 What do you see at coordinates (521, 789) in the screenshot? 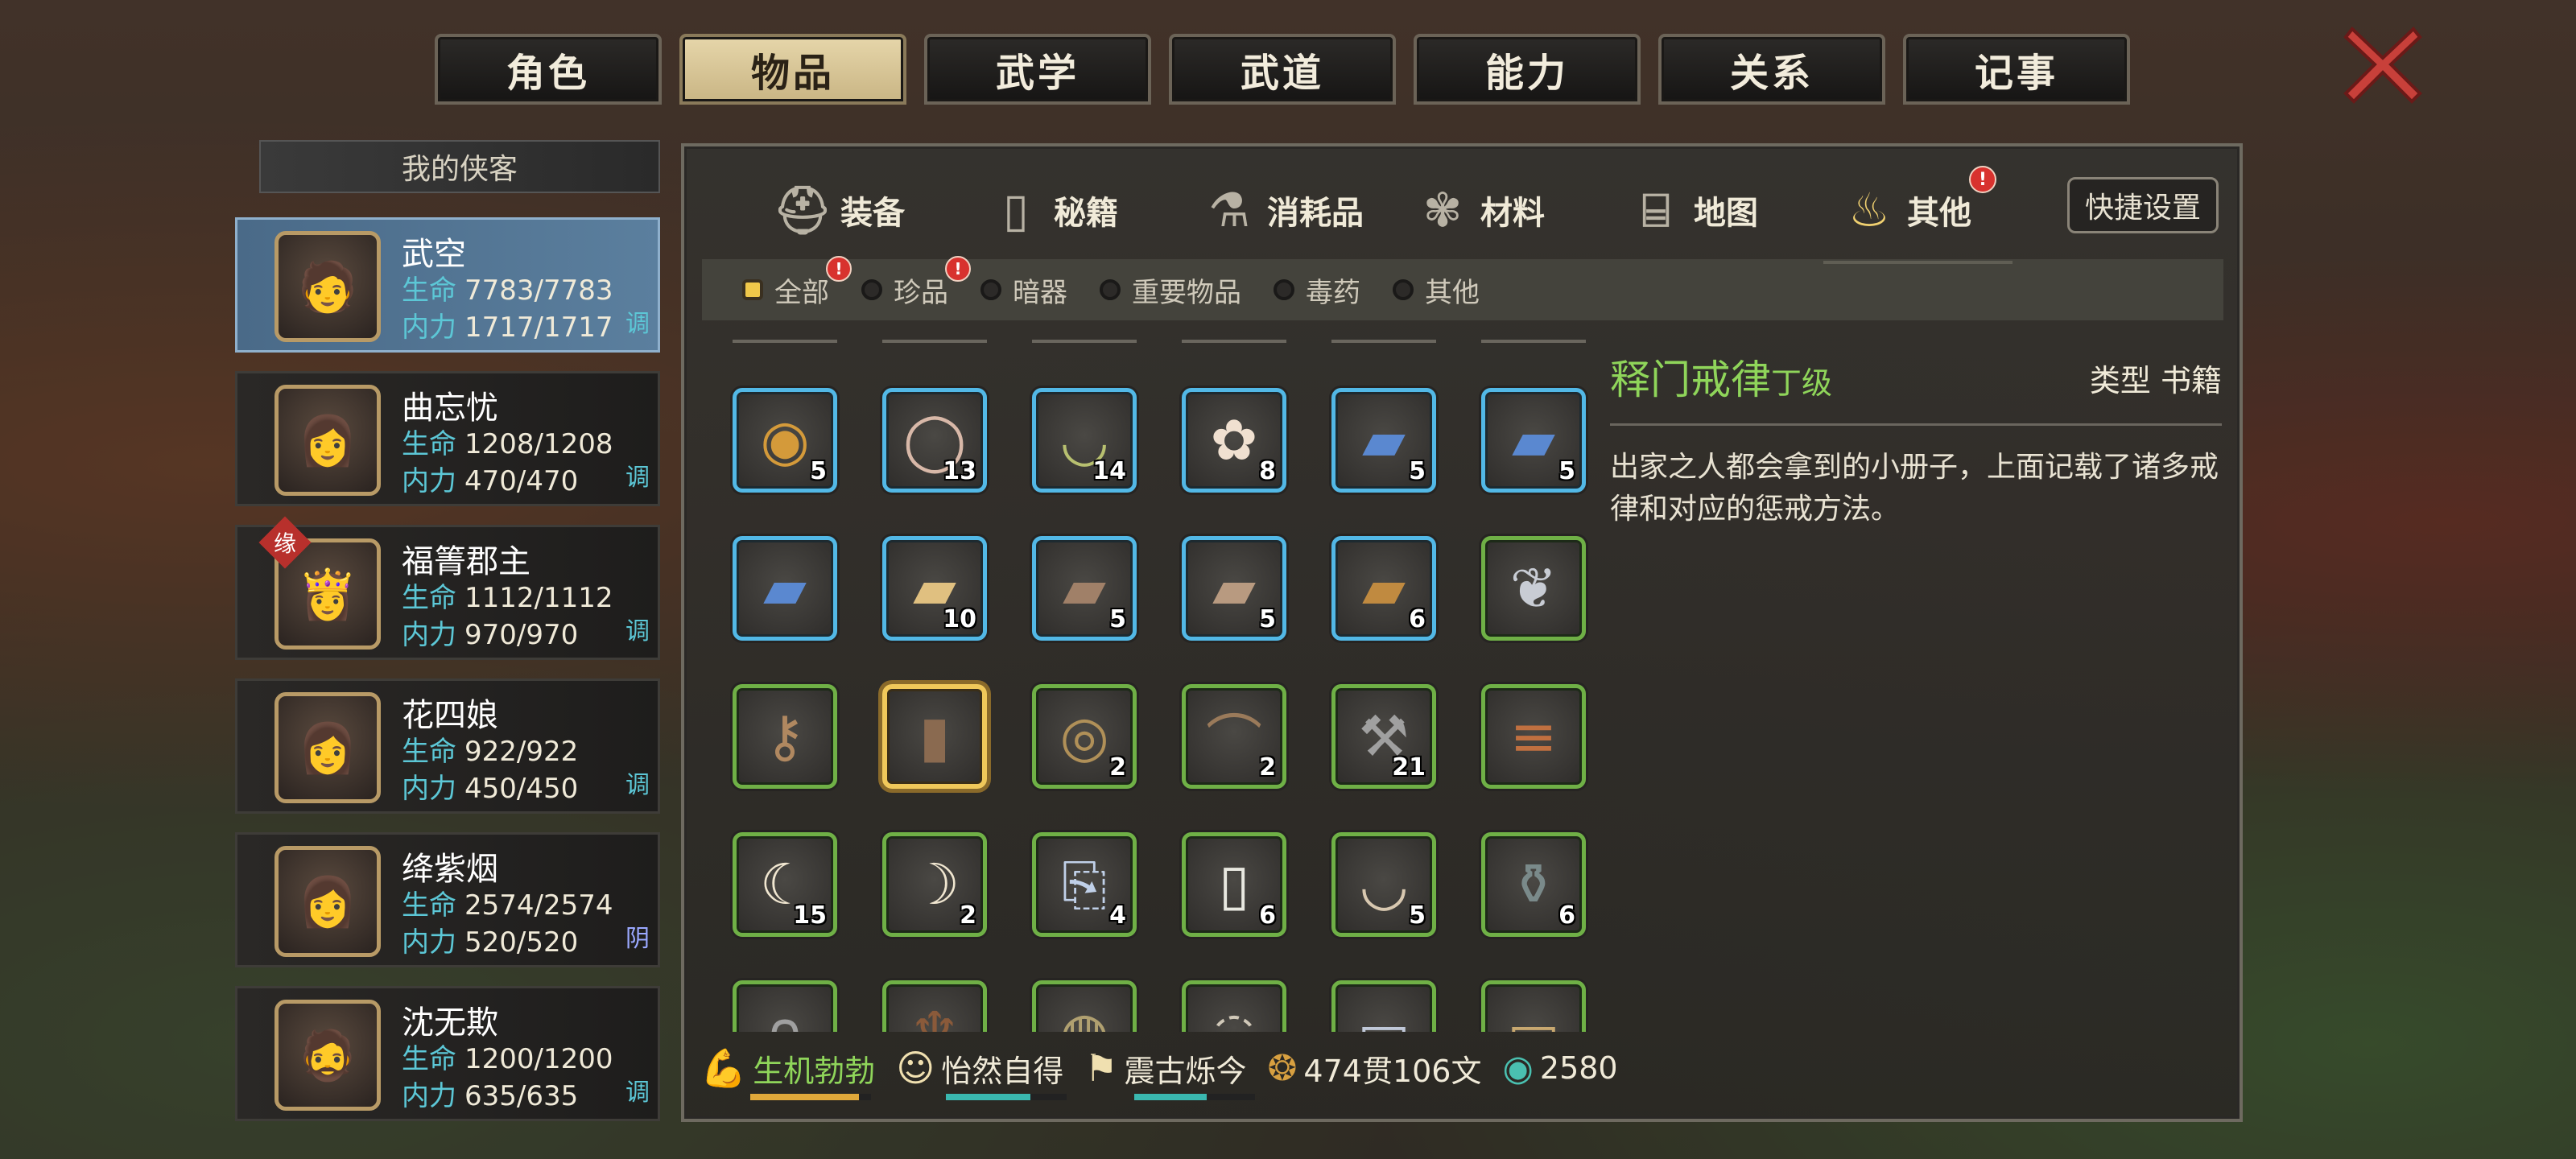
I see `mp-value: 450/450` at bounding box center [521, 789].